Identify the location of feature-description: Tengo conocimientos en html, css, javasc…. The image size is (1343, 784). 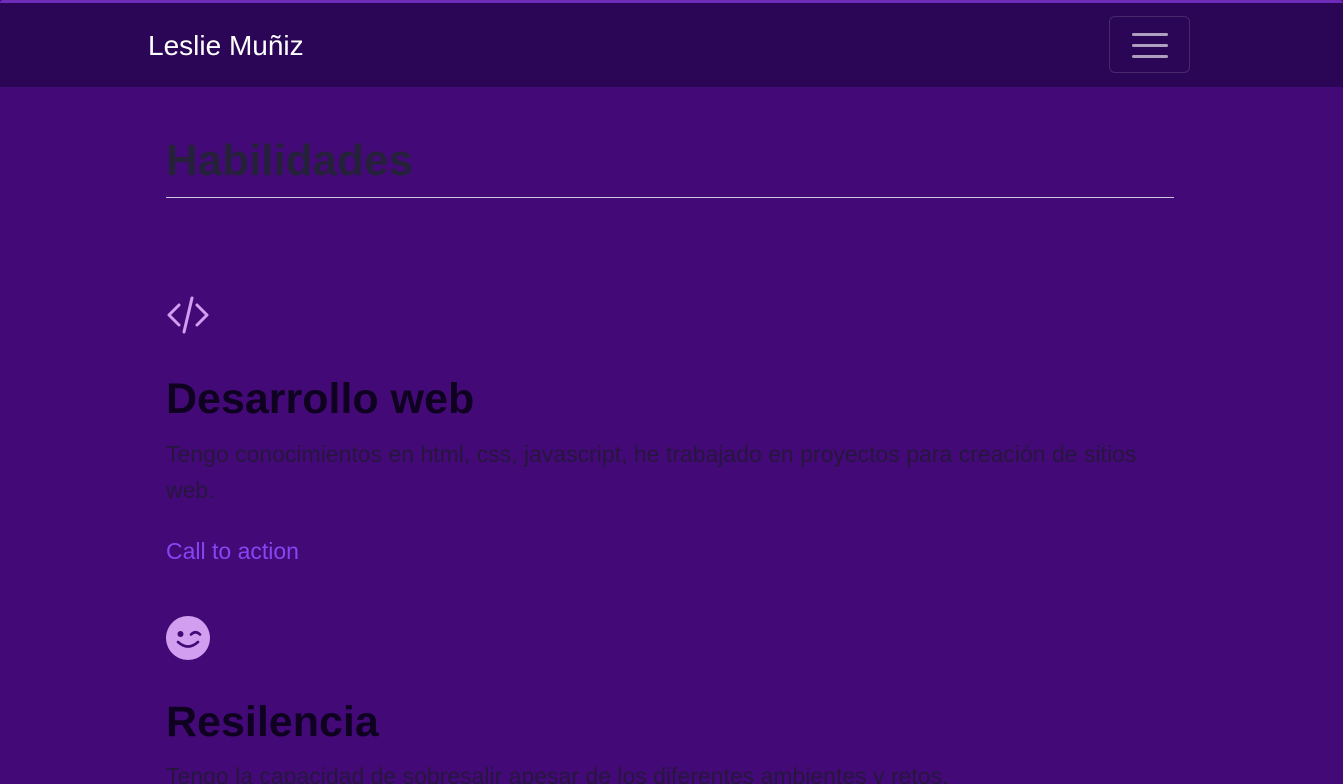
(651, 472).